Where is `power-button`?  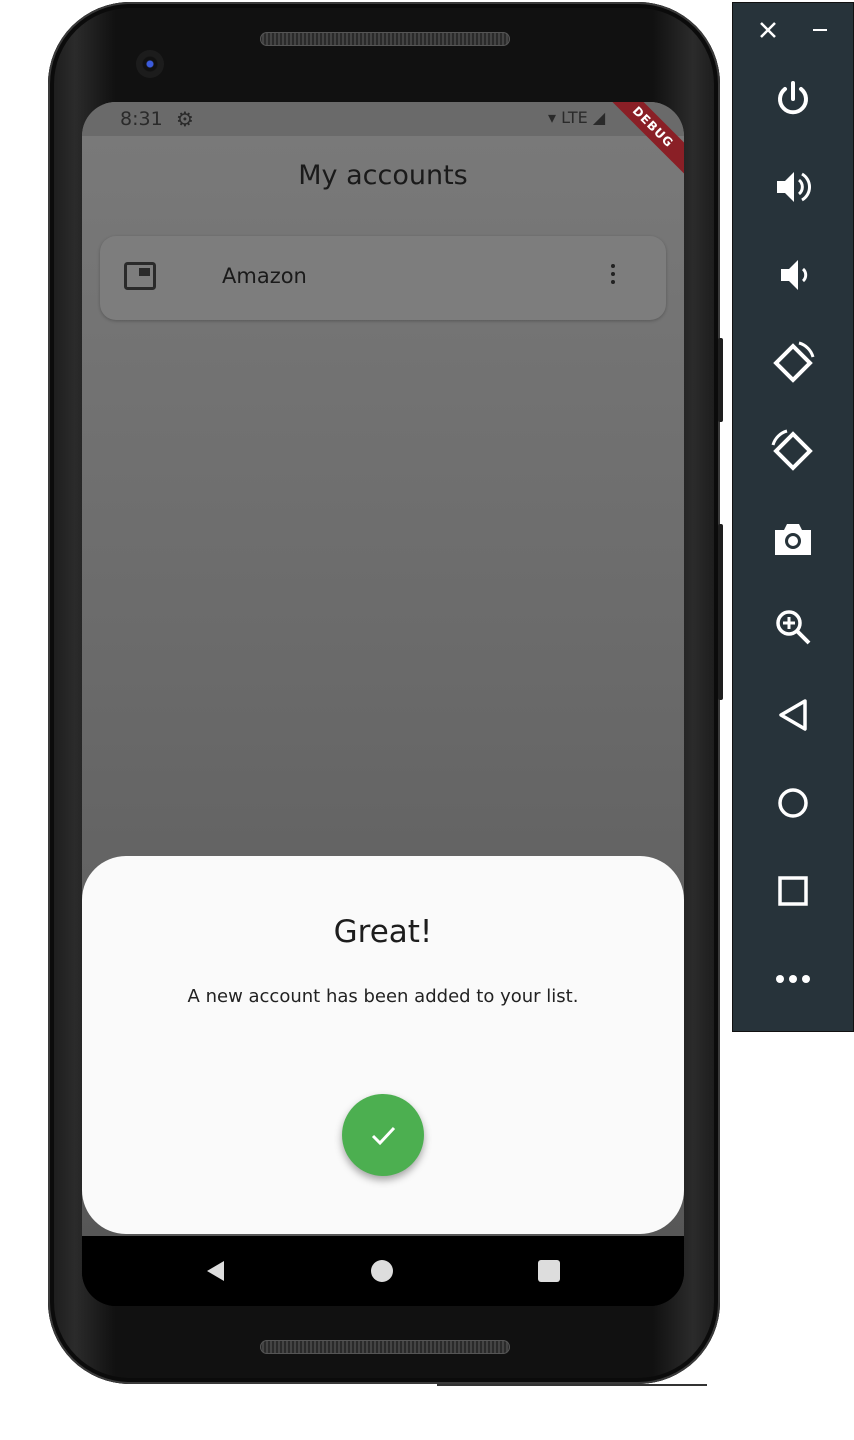
power-button is located at coordinates (793, 99).